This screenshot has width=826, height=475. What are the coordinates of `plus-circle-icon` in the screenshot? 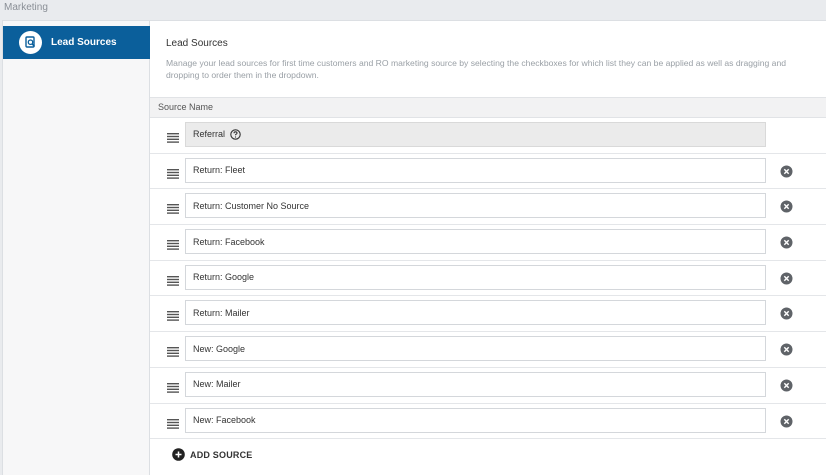 It's located at (178, 454).